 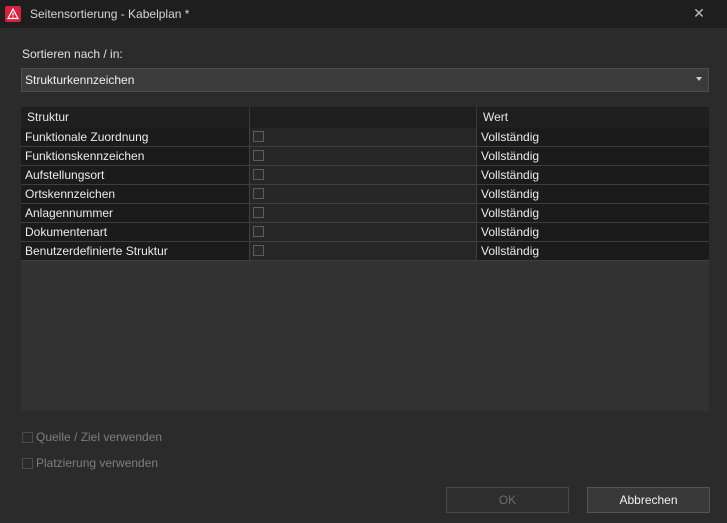 I want to click on cell-struktur: Anlagennummer, so click(x=135, y=213).